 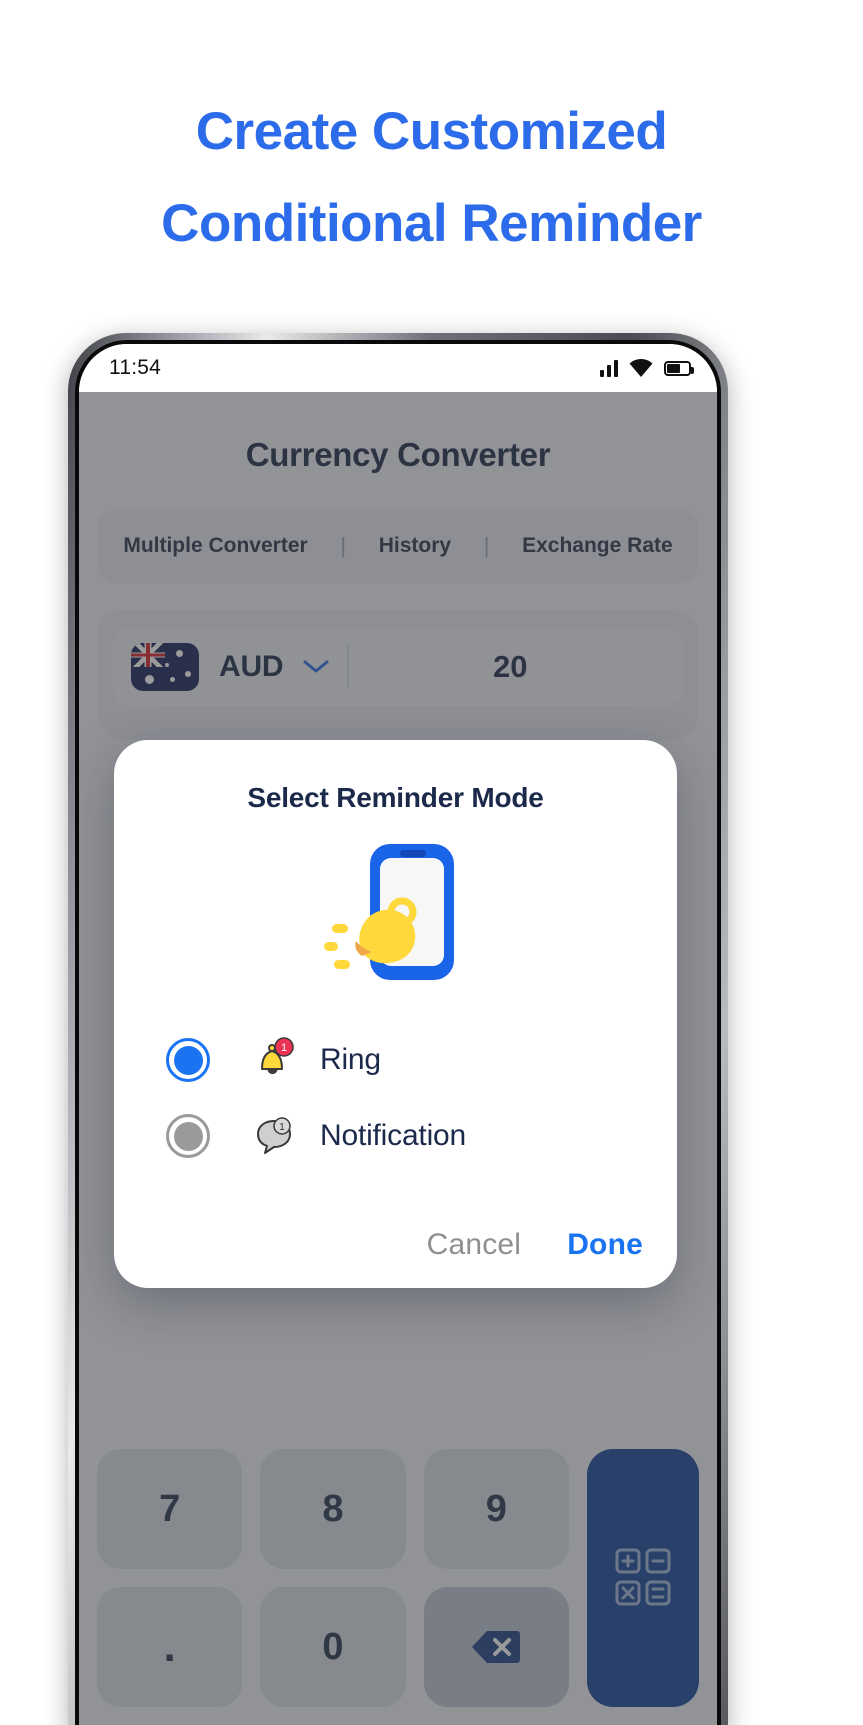 I want to click on option-label-notification: Notification, so click(x=393, y=1135).